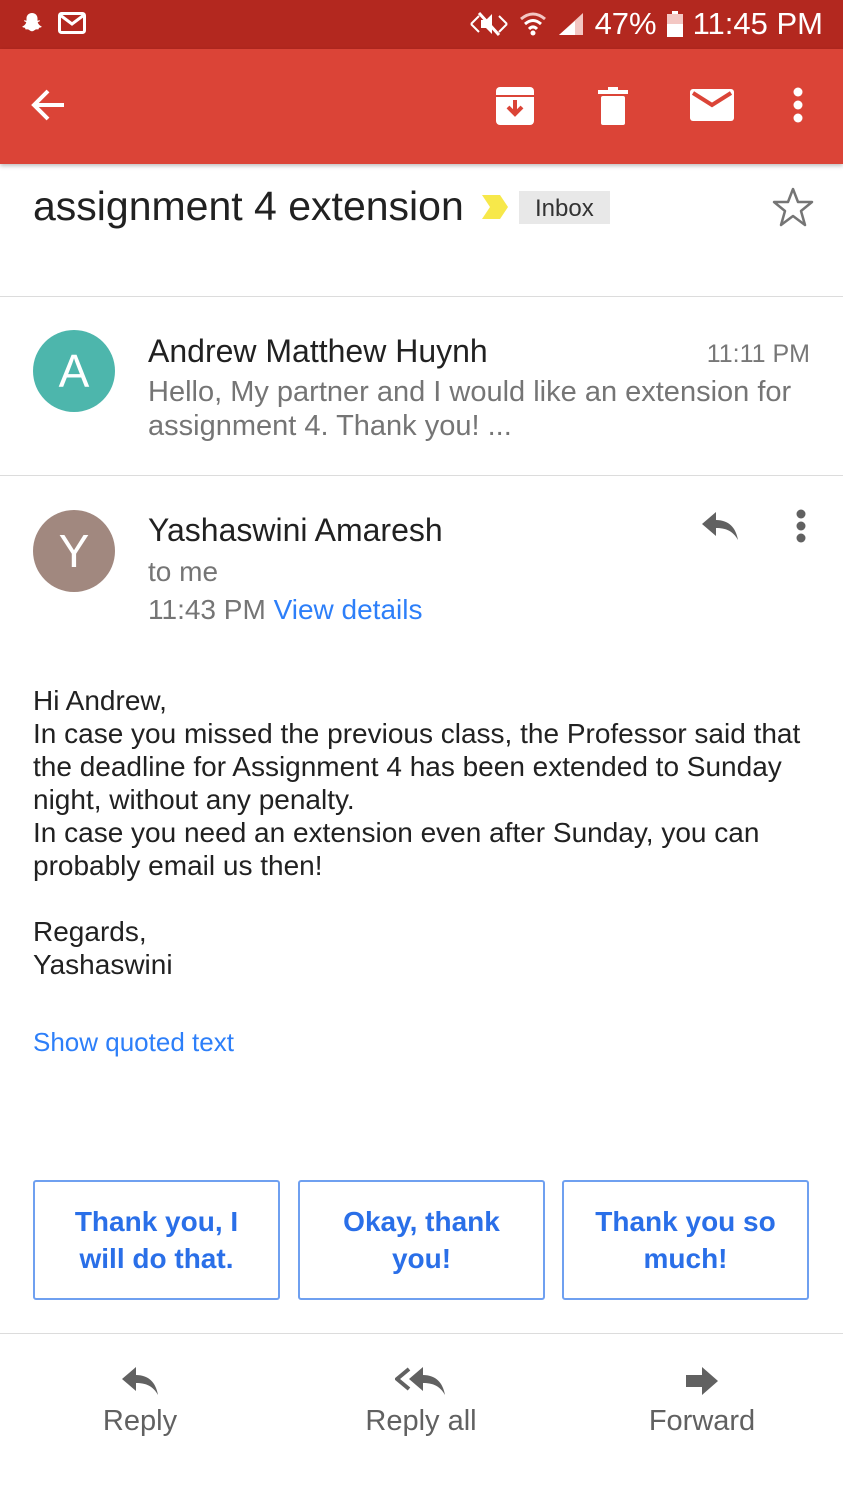 The image size is (843, 1498). I want to click on forward-button: Forward, so click(702, 1401).